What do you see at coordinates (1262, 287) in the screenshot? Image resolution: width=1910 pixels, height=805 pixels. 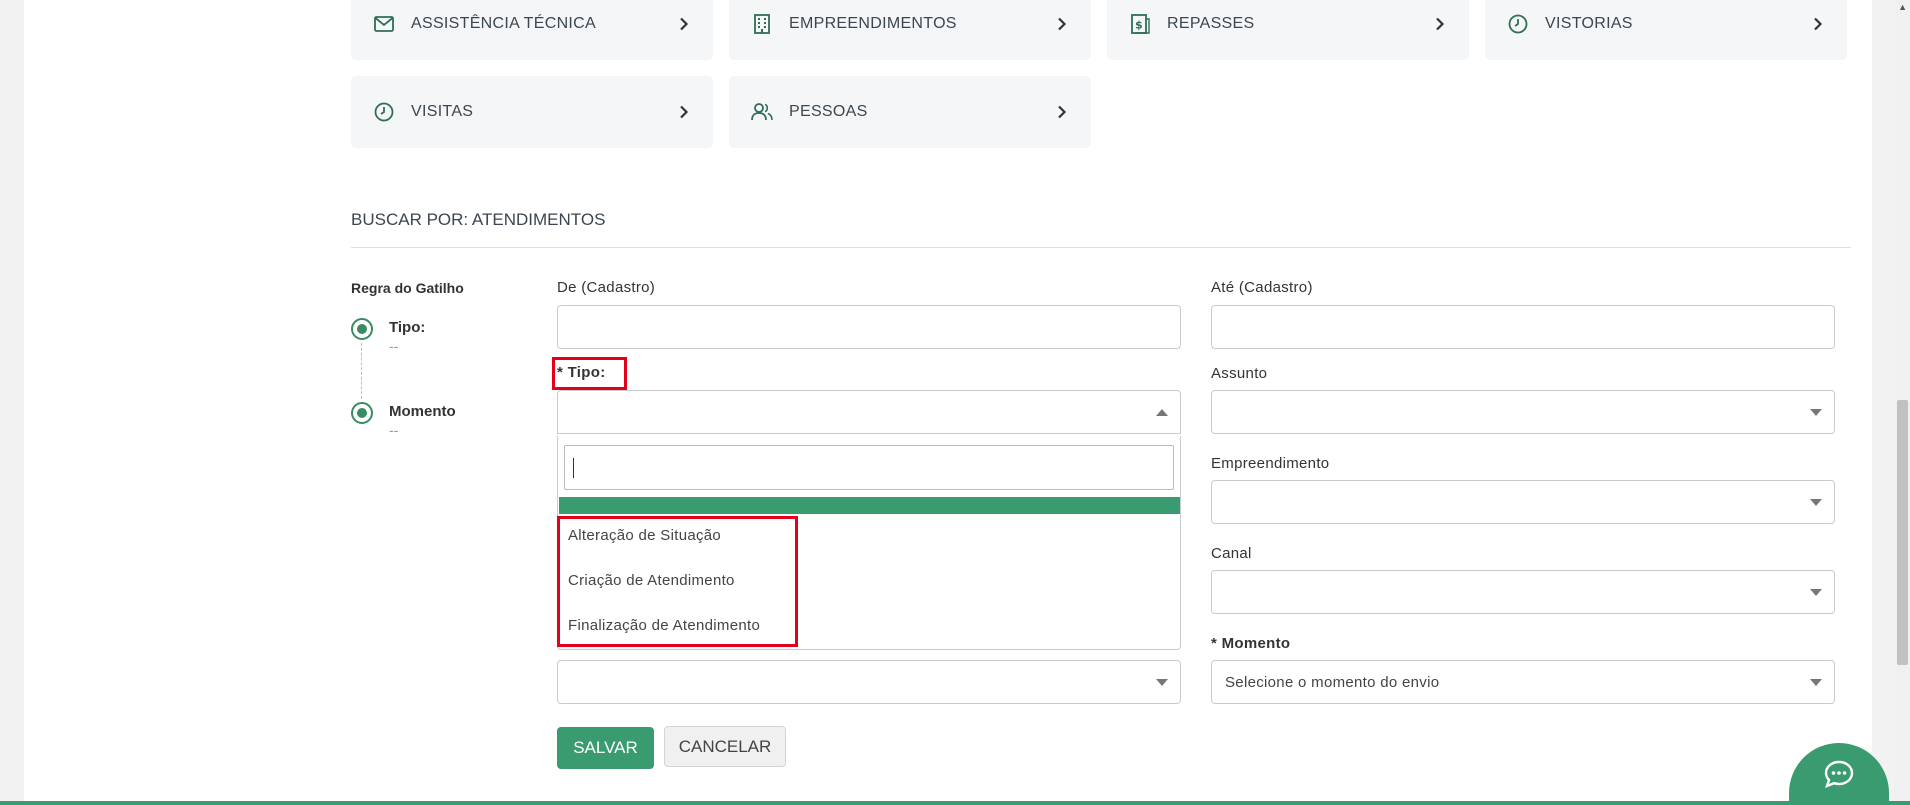 I see `ate-cadastro-label: Até (Cadastro)` at bounding box center [1262, 287].